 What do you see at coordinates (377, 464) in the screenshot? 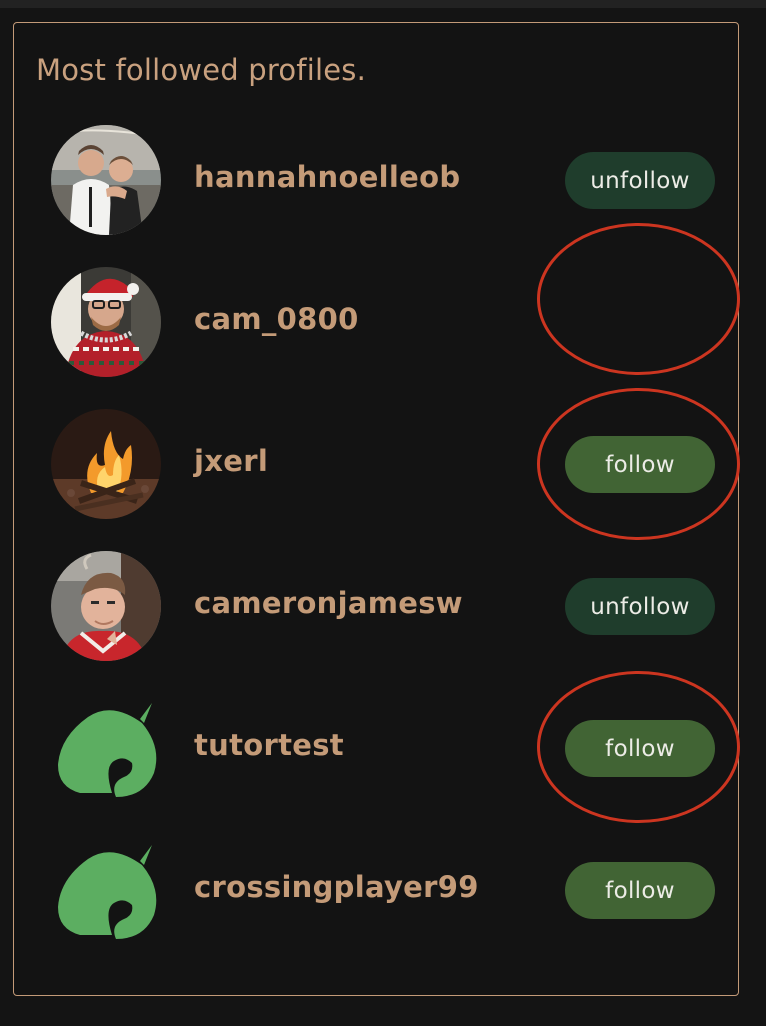
I see `profile-row: jxerl follow` at bounding box center [377, 464].